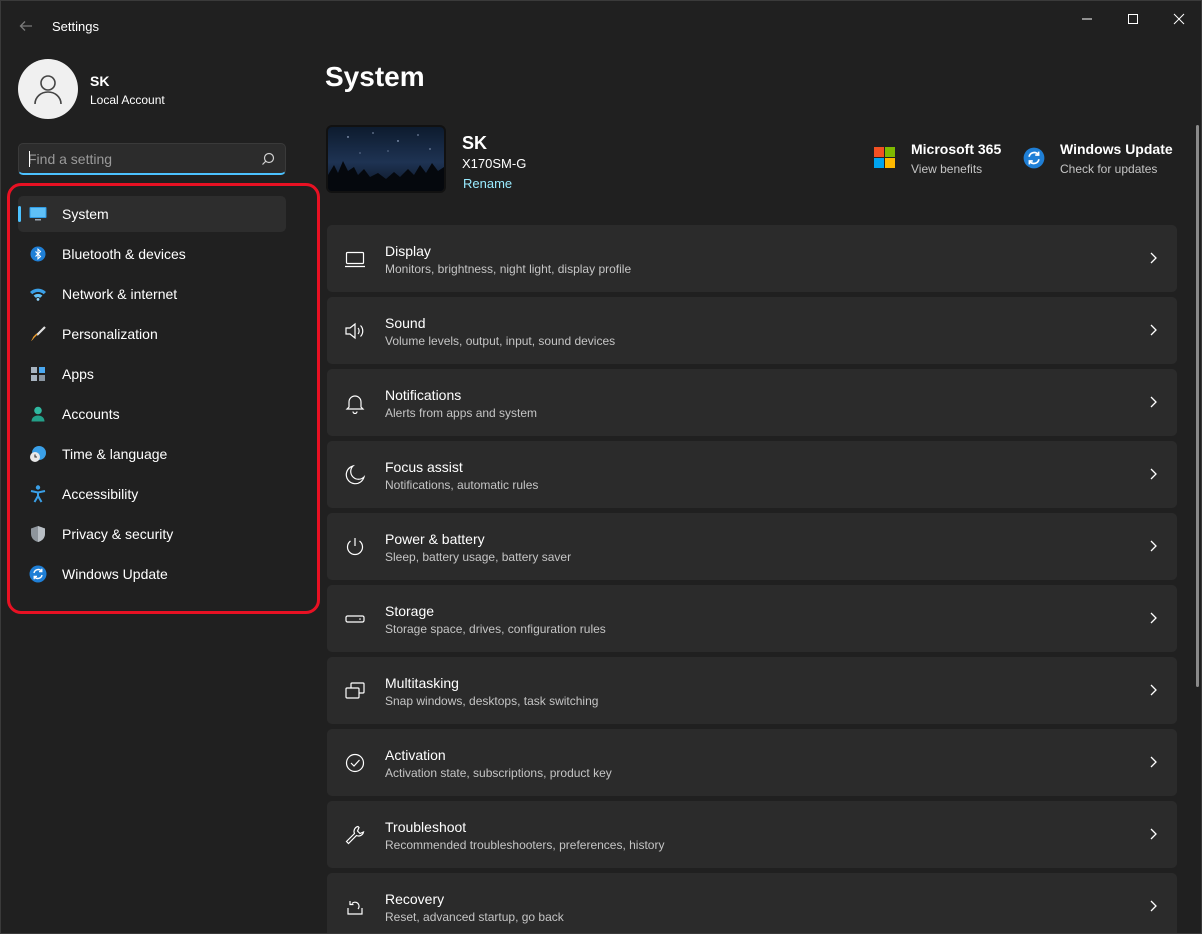 Image resolution: width=1202 pixels, height=934 pixels. Describe the element at coordinates (29, 159) in the screenshot. I see `text-cursor` at that location.